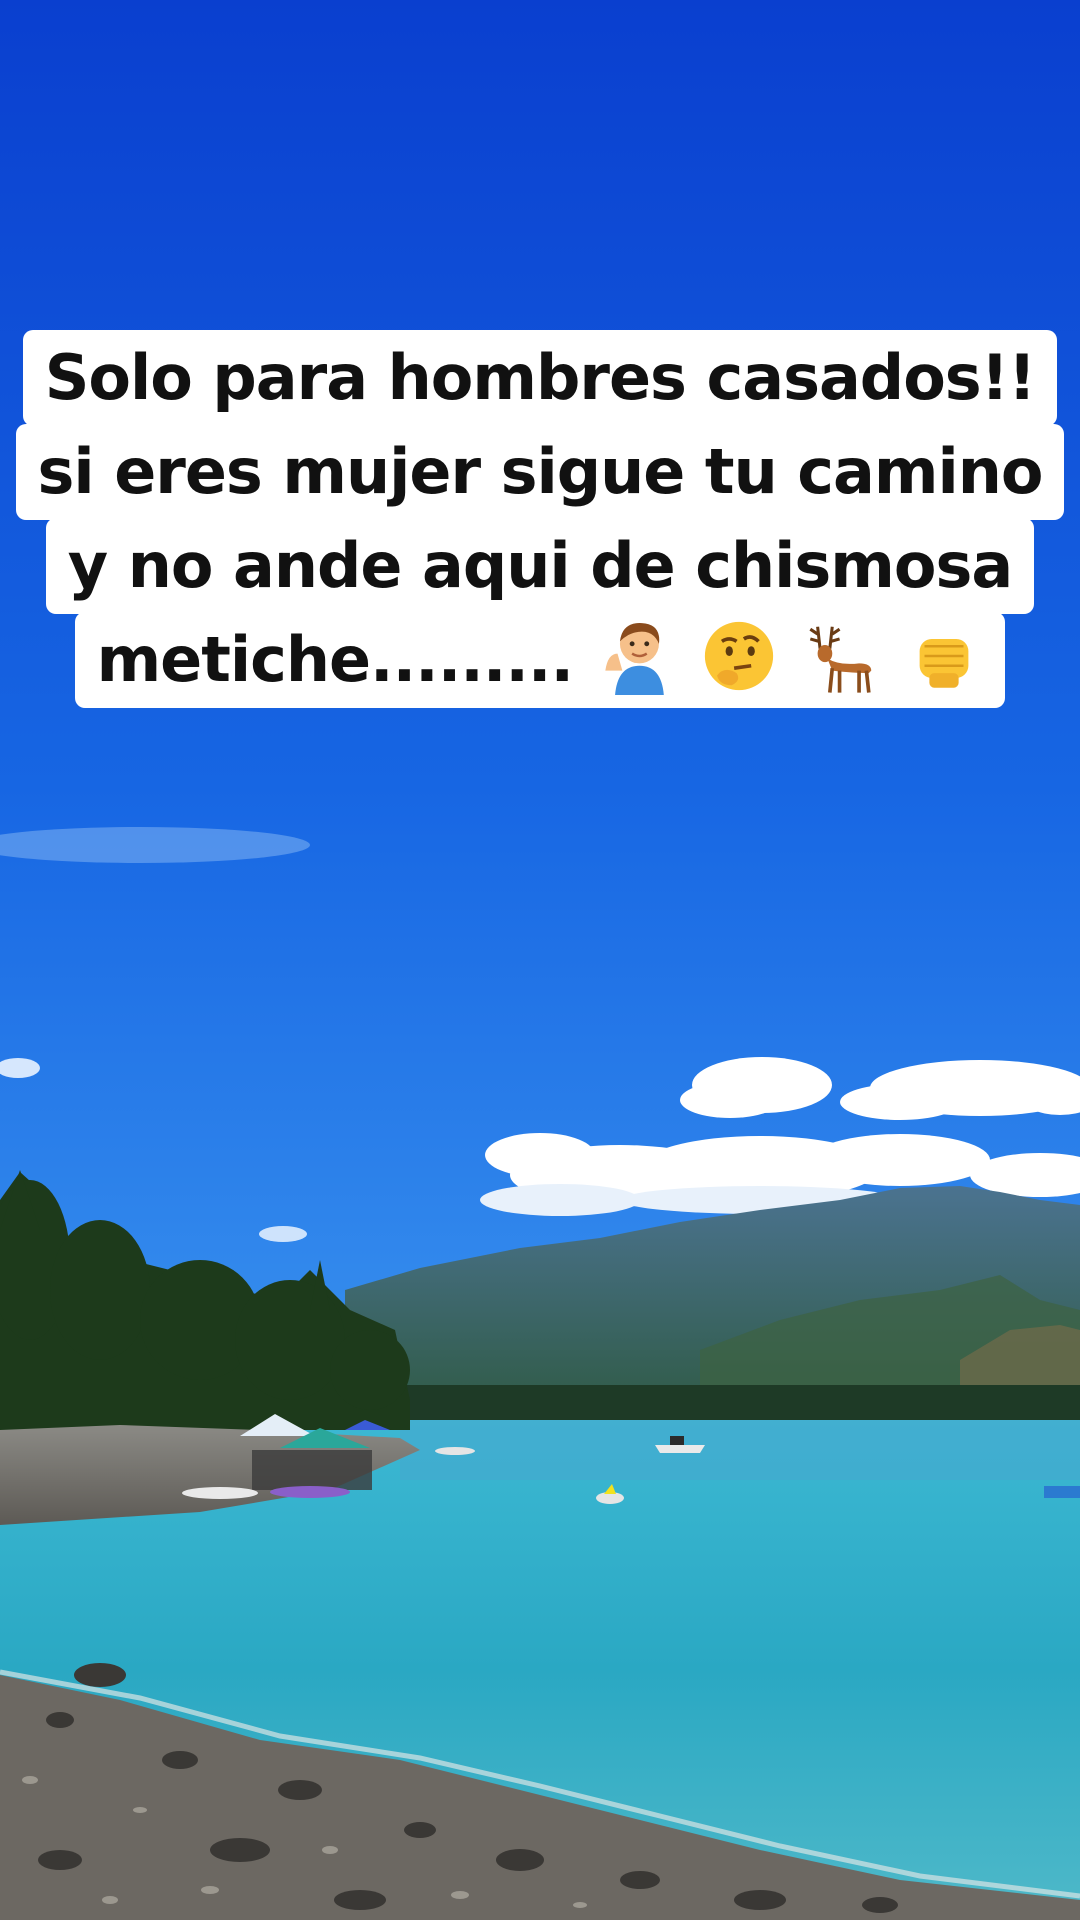  What do you see at coordinates (740, 1450) in the screenshot?
I see `far-water-band` at bounding box center [740, 1450].